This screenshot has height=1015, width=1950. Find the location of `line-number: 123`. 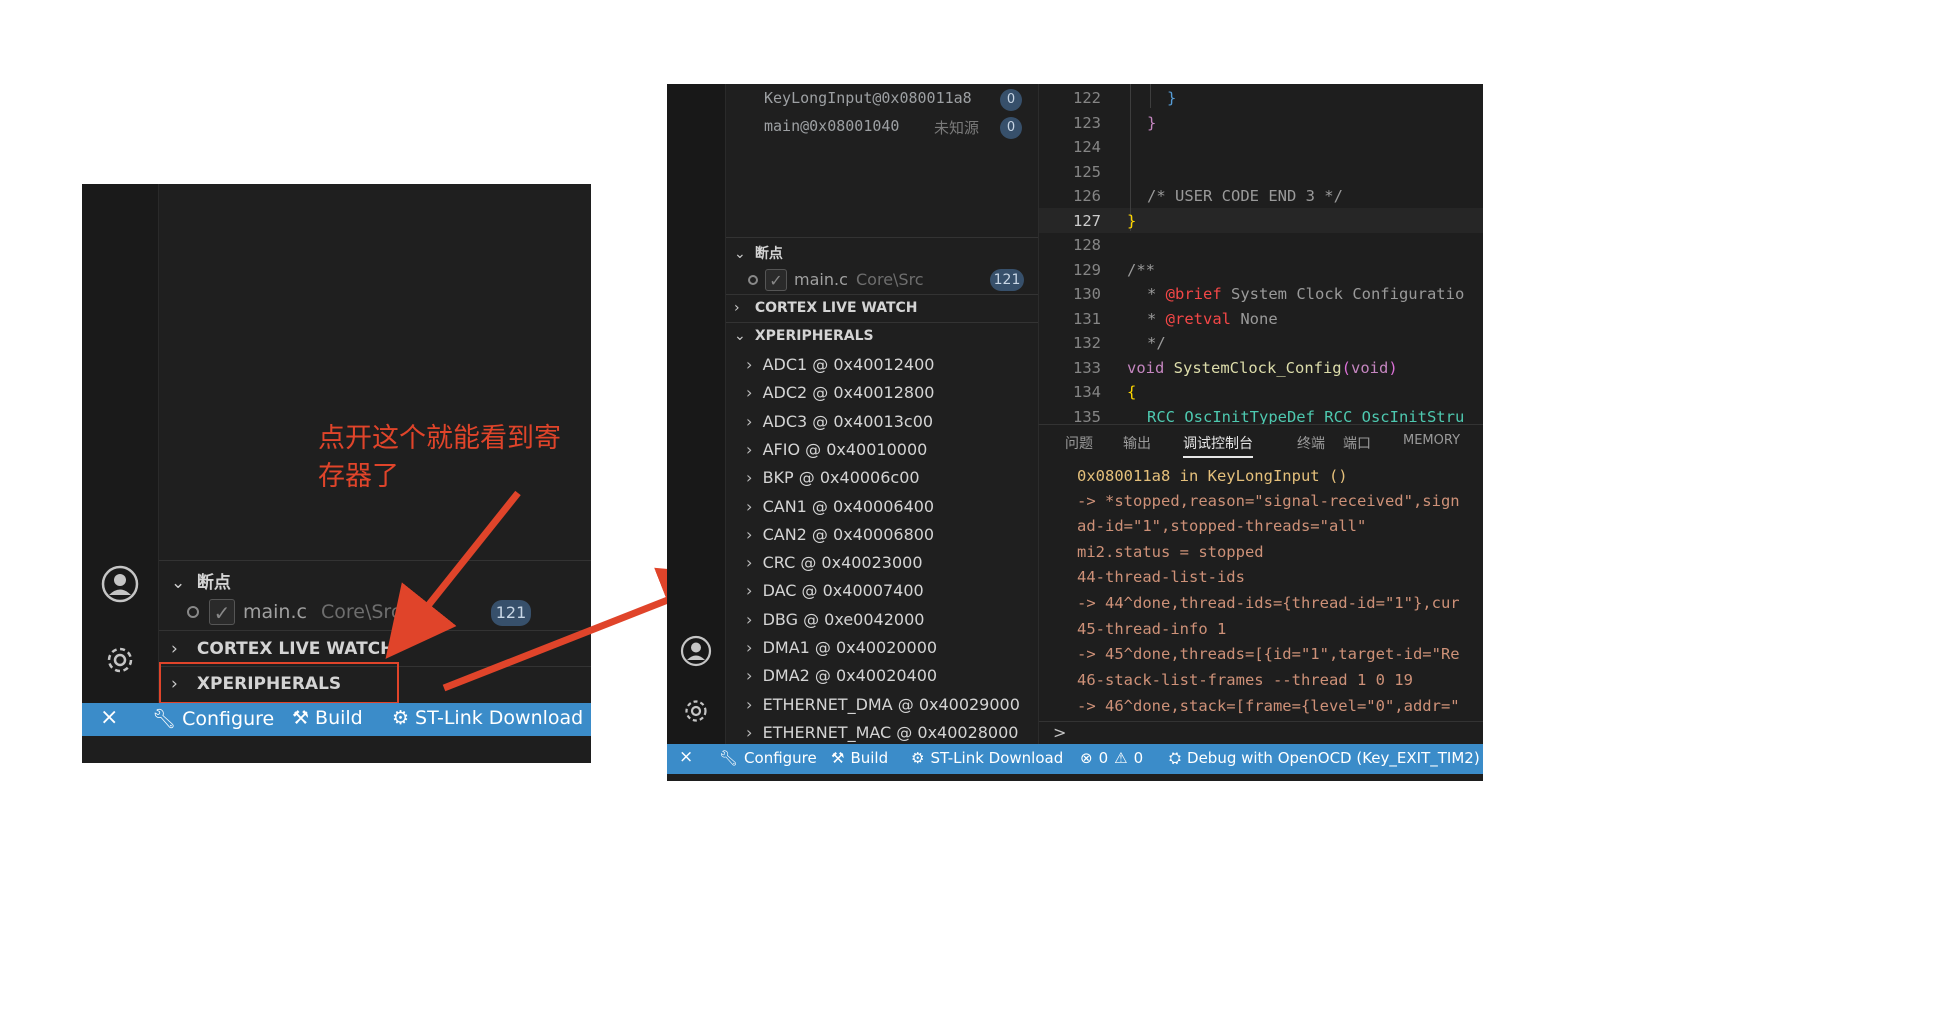

line-number: 123 is located at coordinates (1087, 123).